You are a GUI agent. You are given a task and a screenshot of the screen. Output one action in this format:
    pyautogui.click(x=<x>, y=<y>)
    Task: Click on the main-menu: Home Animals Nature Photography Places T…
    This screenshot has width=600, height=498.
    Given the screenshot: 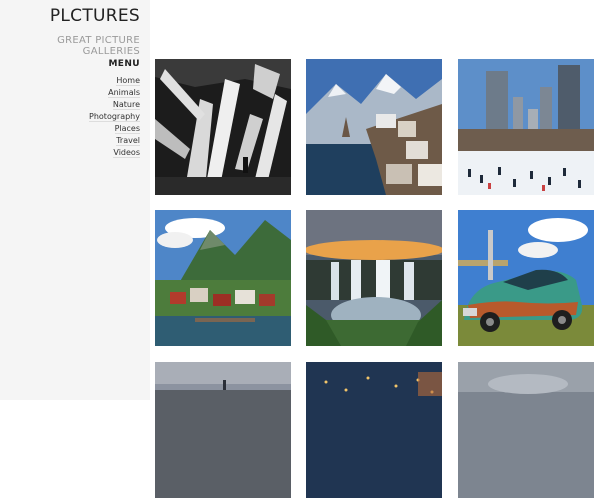 What is the action you would take?
    pyautogui.click(x=114, y=117)
    